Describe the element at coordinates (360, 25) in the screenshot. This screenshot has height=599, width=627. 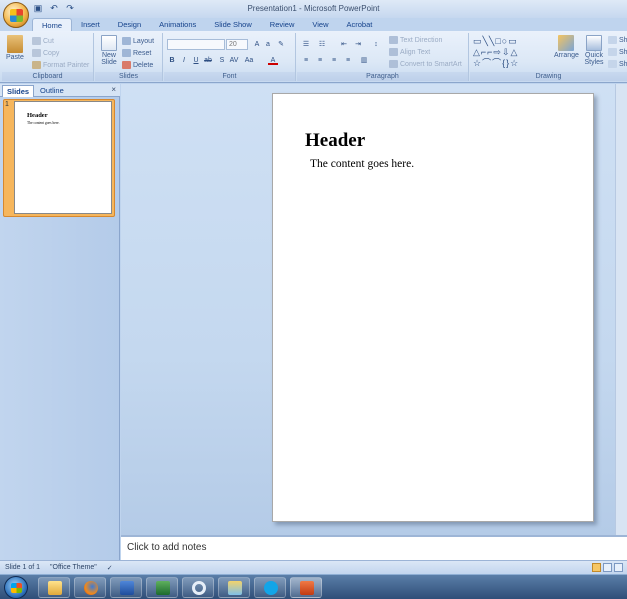
I see `tab-acrobat: Acrobat` at that location.